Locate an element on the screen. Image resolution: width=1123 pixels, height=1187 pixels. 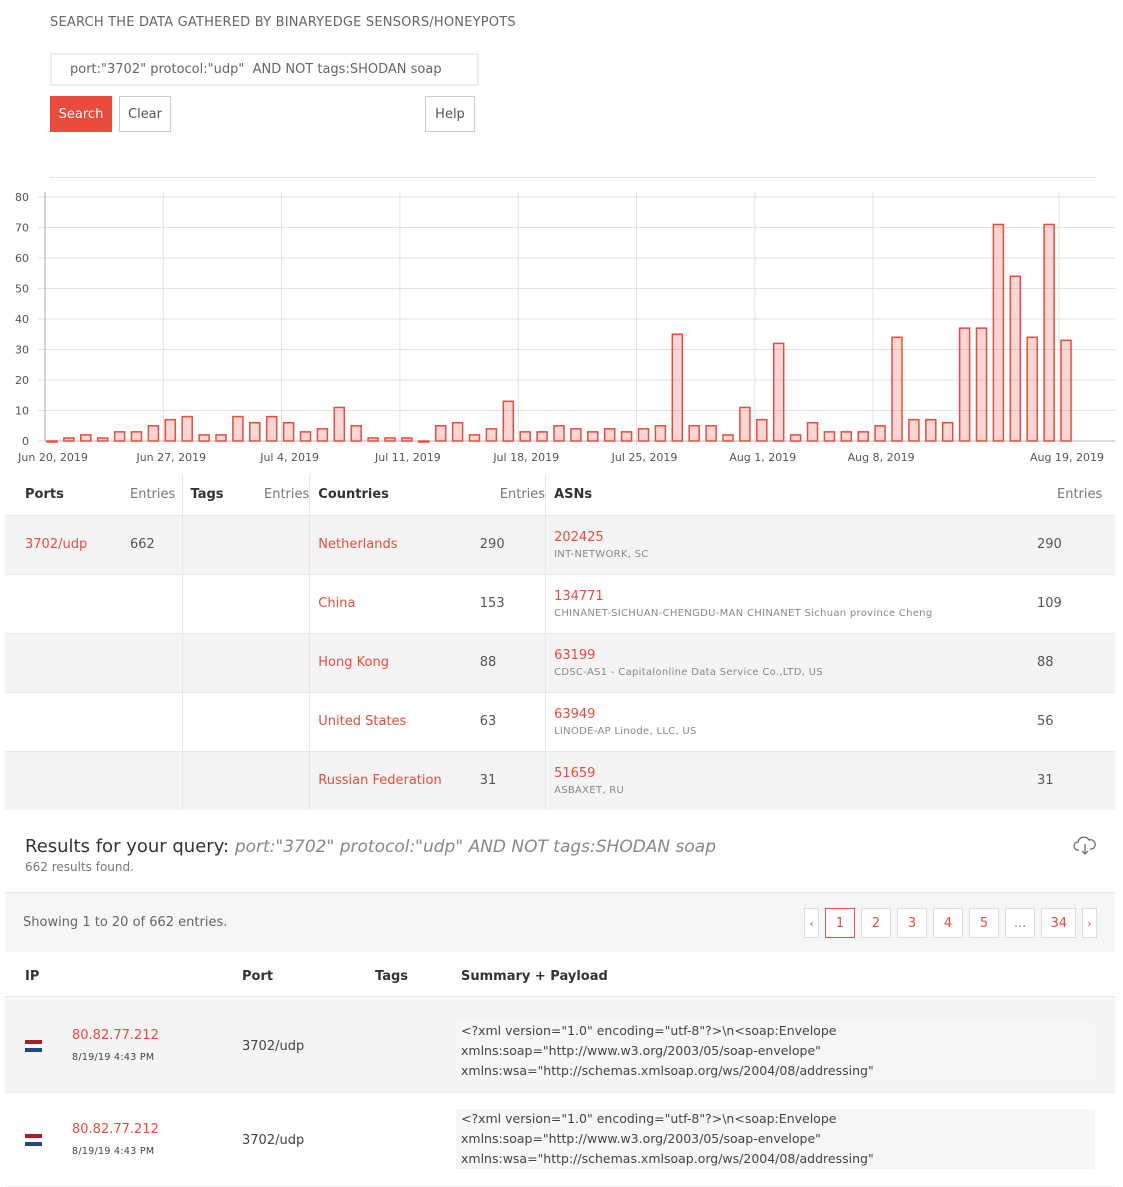
x-tick-label: Jun 20, 2019 is located at coordinates (52, 457).